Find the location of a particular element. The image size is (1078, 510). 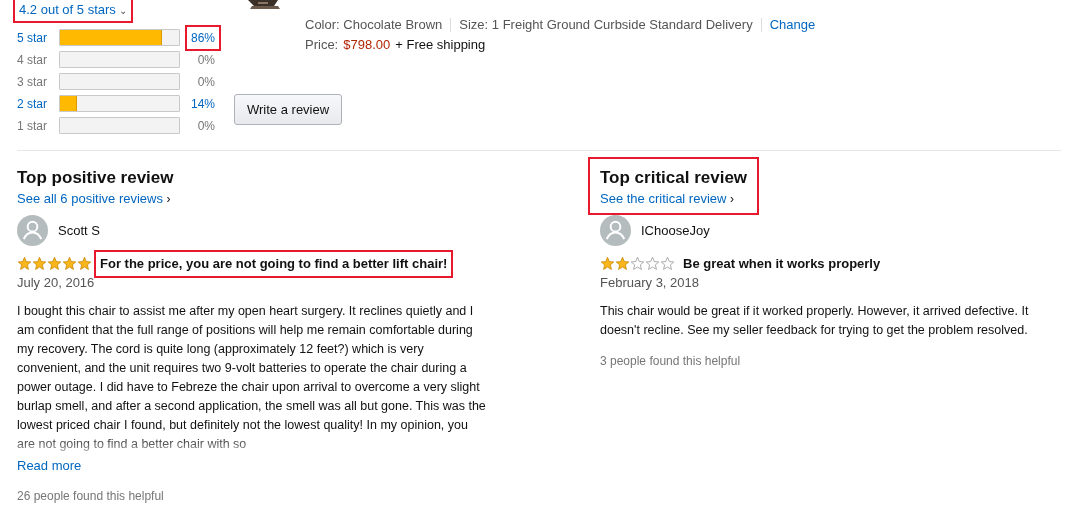

see-reviews-link: See the critical review › is located at coordinates (674, 199).